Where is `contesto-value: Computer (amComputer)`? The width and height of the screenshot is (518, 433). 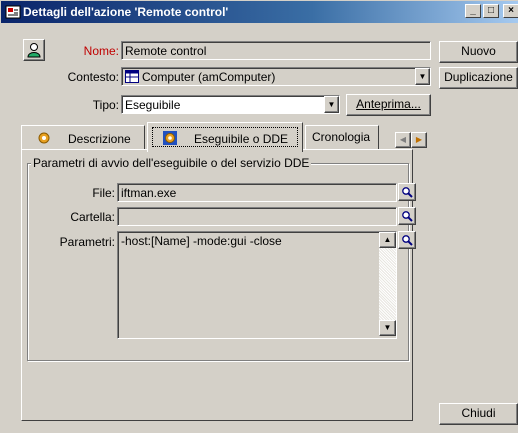
contesto-value: Computer (amComputer) is located at coordinates (209, 77).